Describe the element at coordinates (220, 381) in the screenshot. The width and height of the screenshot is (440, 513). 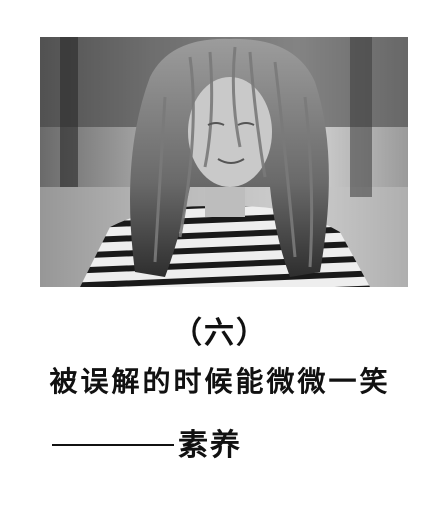
I see `page-title: 被误解的时候能微微一笑` at that location.